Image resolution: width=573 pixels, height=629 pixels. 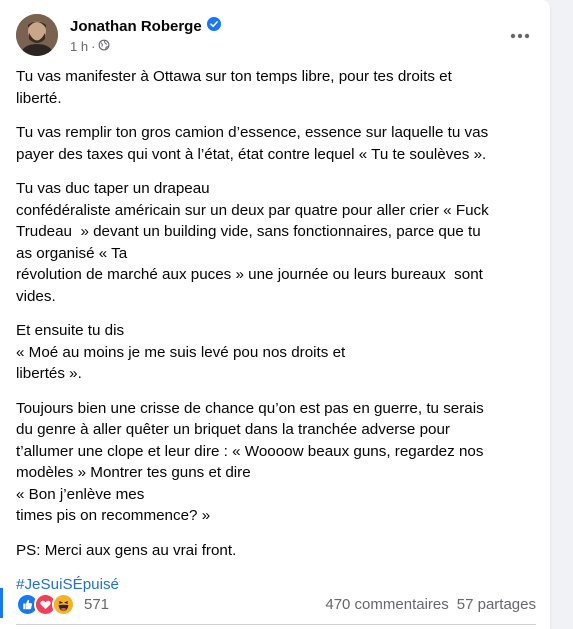 What do you see at coordinates (136, 26) in the screenshot?
I see `author-name: Jonathan Roberge` at bounding box center [136, 26].